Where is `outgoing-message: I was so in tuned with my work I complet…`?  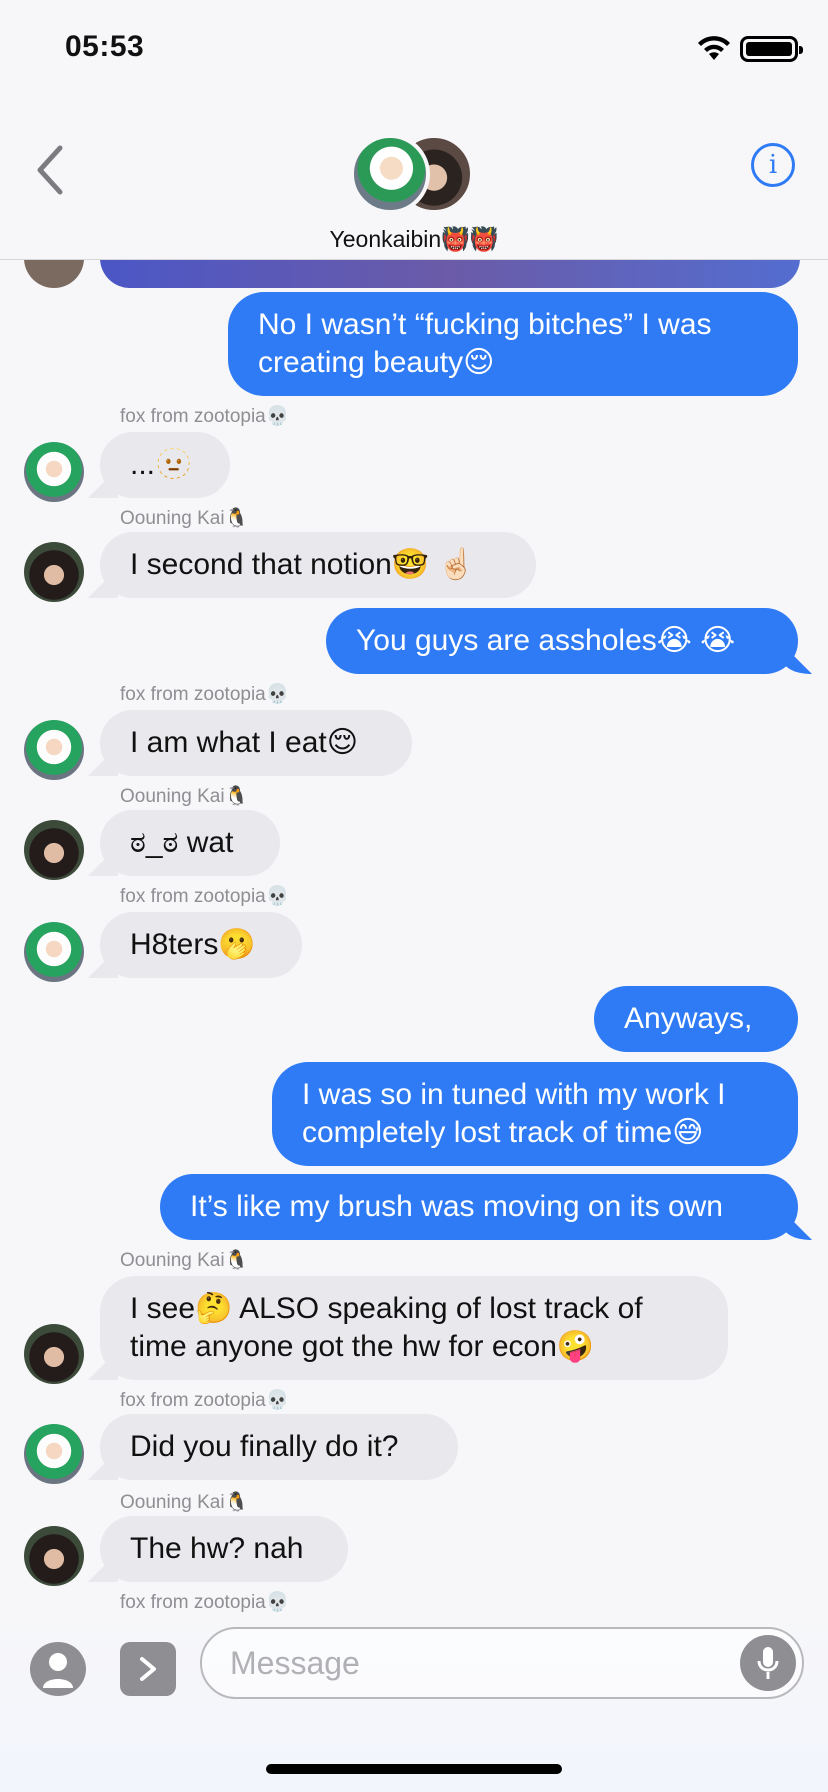 outgoing-message: I was so in tuned with my work I complet… is located at coordinates (535, 1114).